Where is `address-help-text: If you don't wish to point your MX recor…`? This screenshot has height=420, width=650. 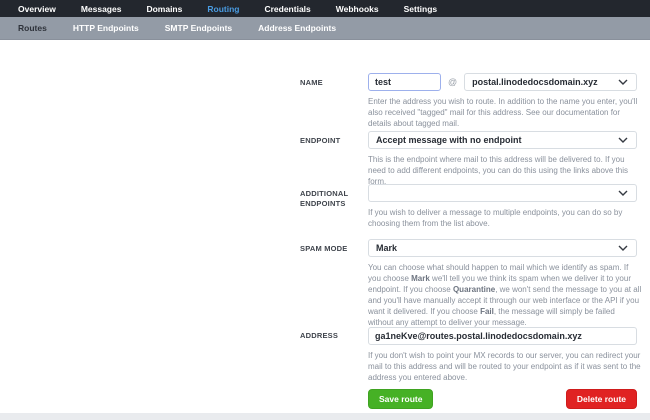 address-help-text: If you don't wish to point your MX recor… is located at coordinates (504, 366).